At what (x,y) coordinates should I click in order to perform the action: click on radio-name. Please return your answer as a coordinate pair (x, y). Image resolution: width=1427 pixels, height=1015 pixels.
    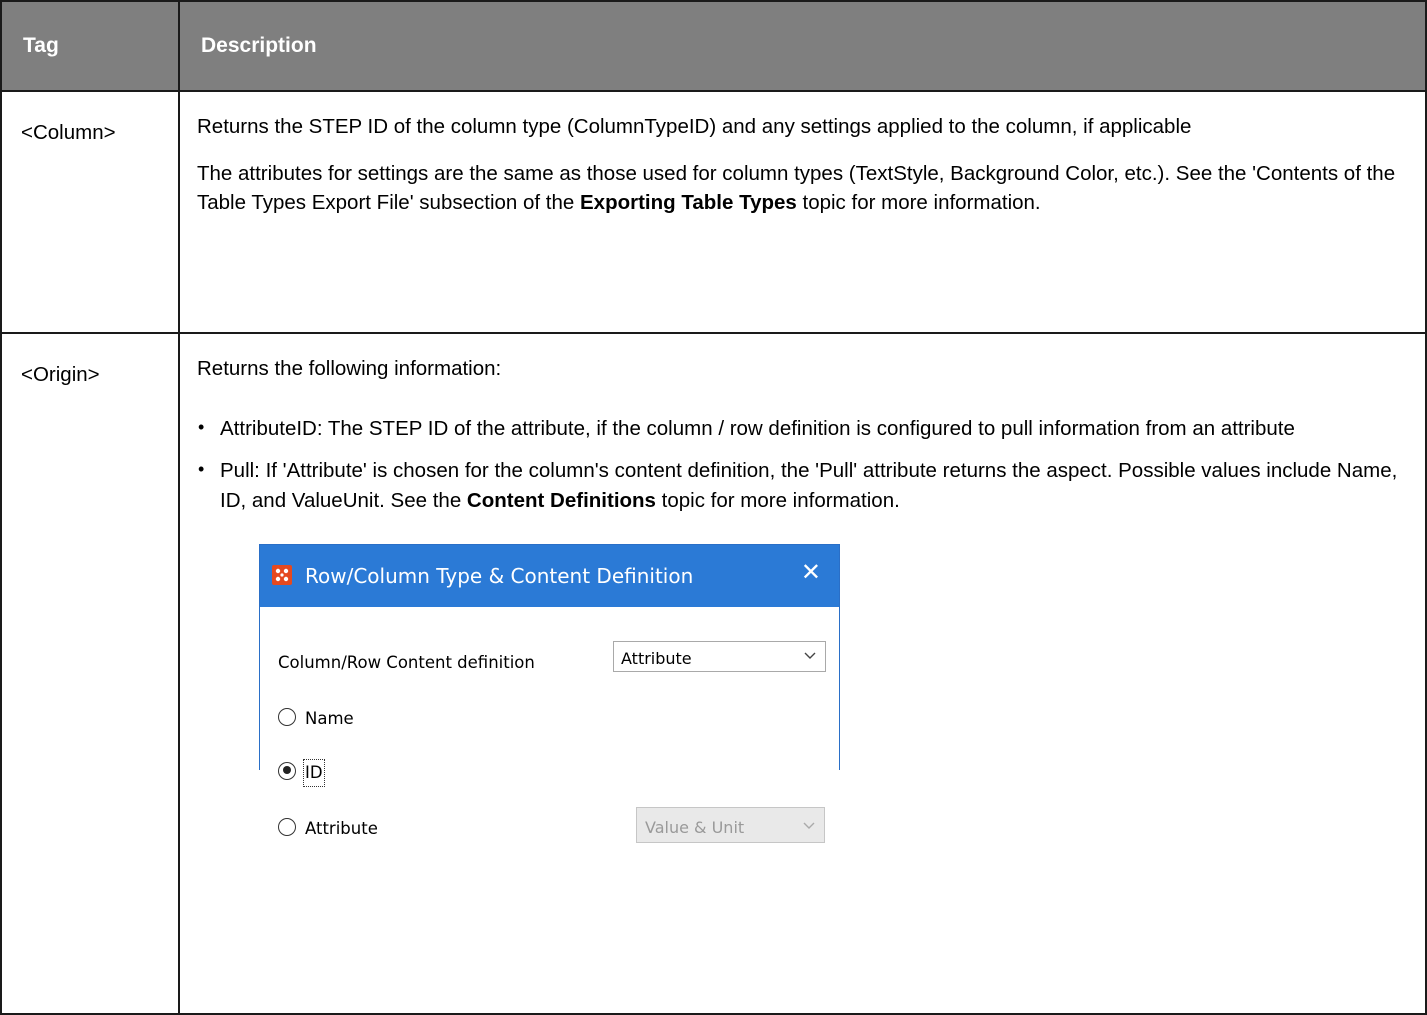
    Looking at the image, I should click on (287, 716).